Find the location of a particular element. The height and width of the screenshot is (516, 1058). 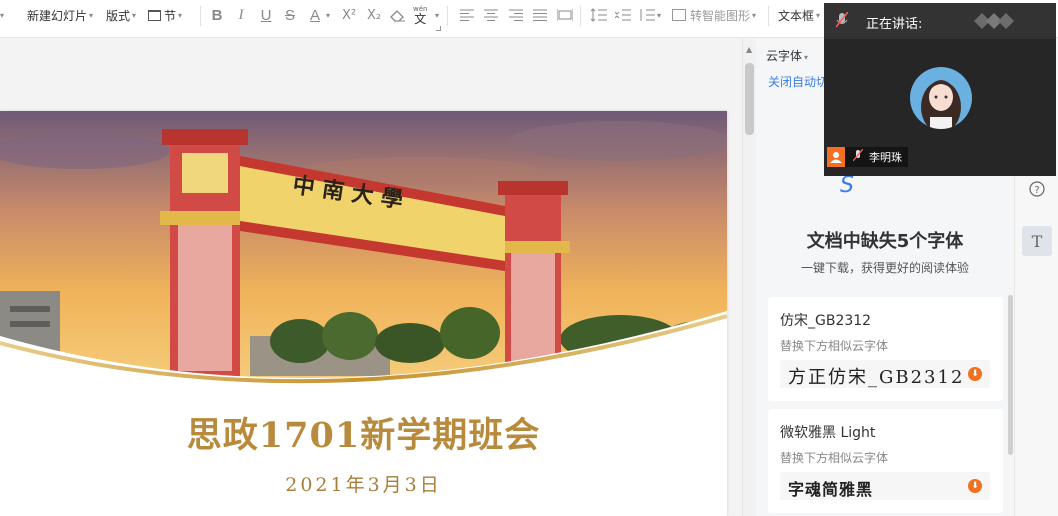

underline-button: U is located at coordinates (266, 15).